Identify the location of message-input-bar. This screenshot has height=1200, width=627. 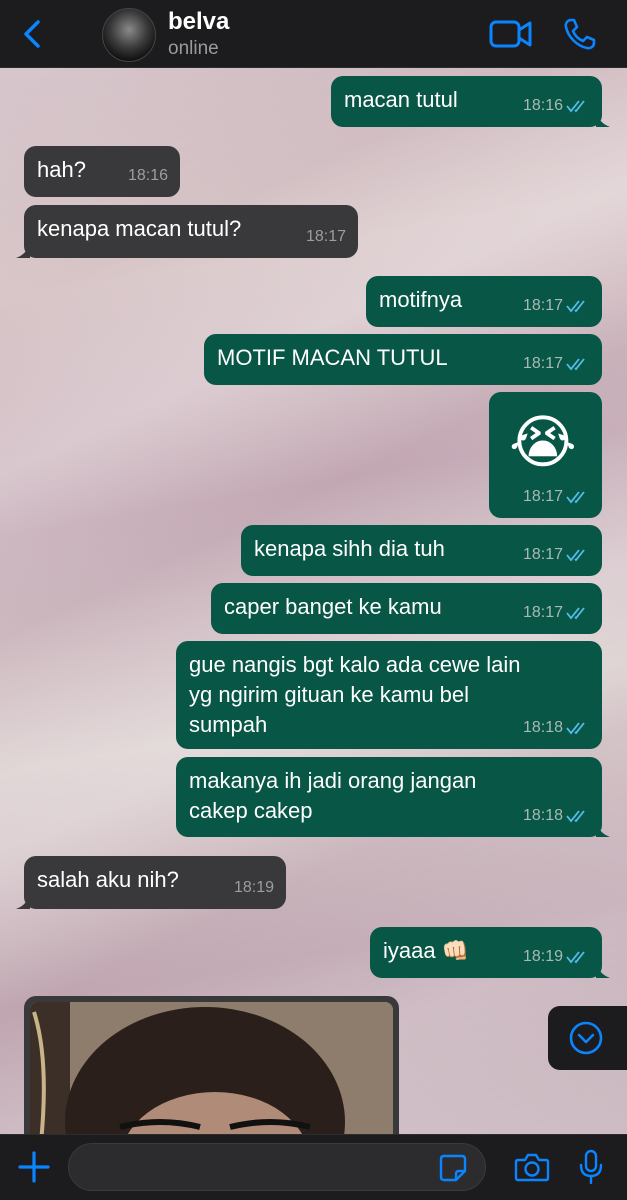
(313, 1167).